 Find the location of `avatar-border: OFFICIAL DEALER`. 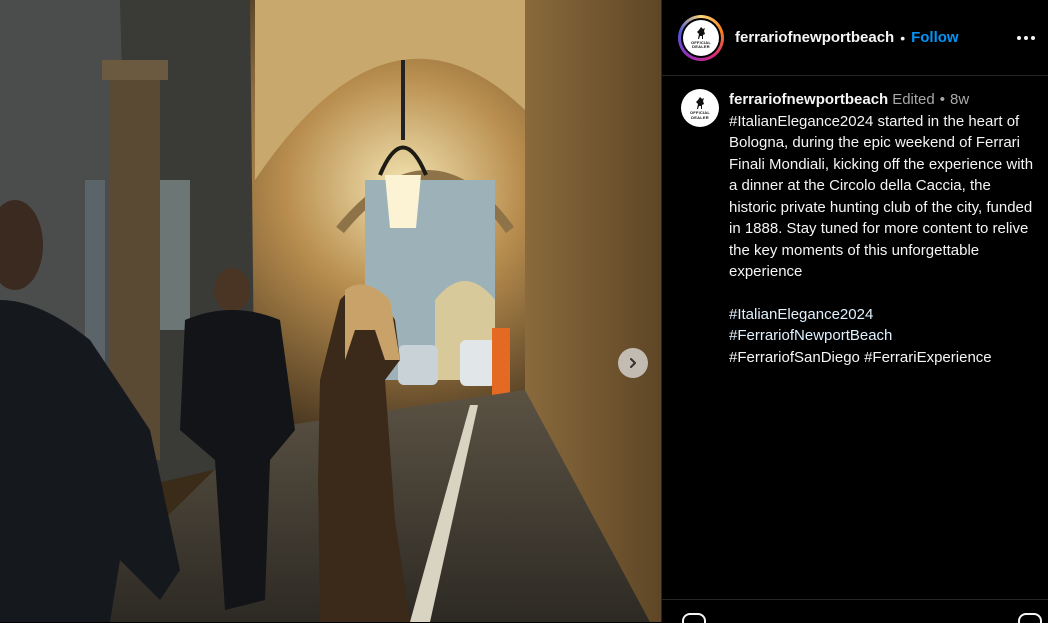

avatar-border: OFFICIAL DEALER is located at coordinates (701, 37).